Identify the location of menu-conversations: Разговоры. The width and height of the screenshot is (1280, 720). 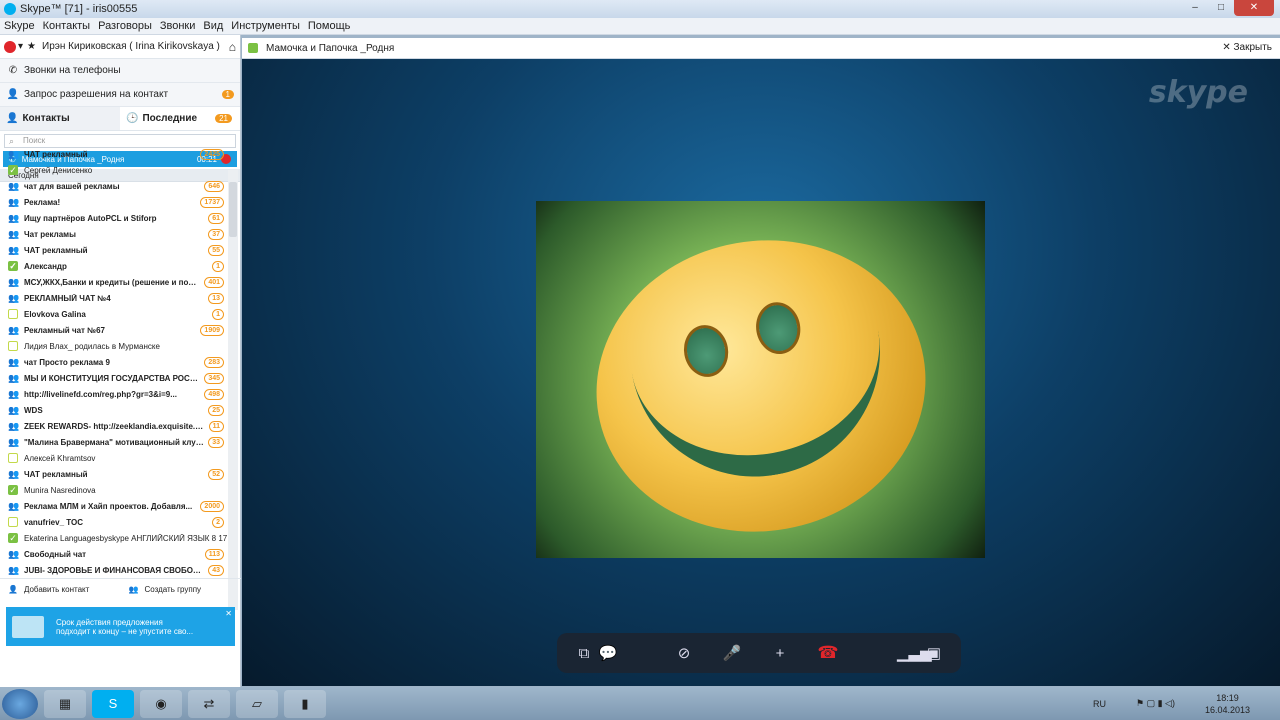
(125, 26).